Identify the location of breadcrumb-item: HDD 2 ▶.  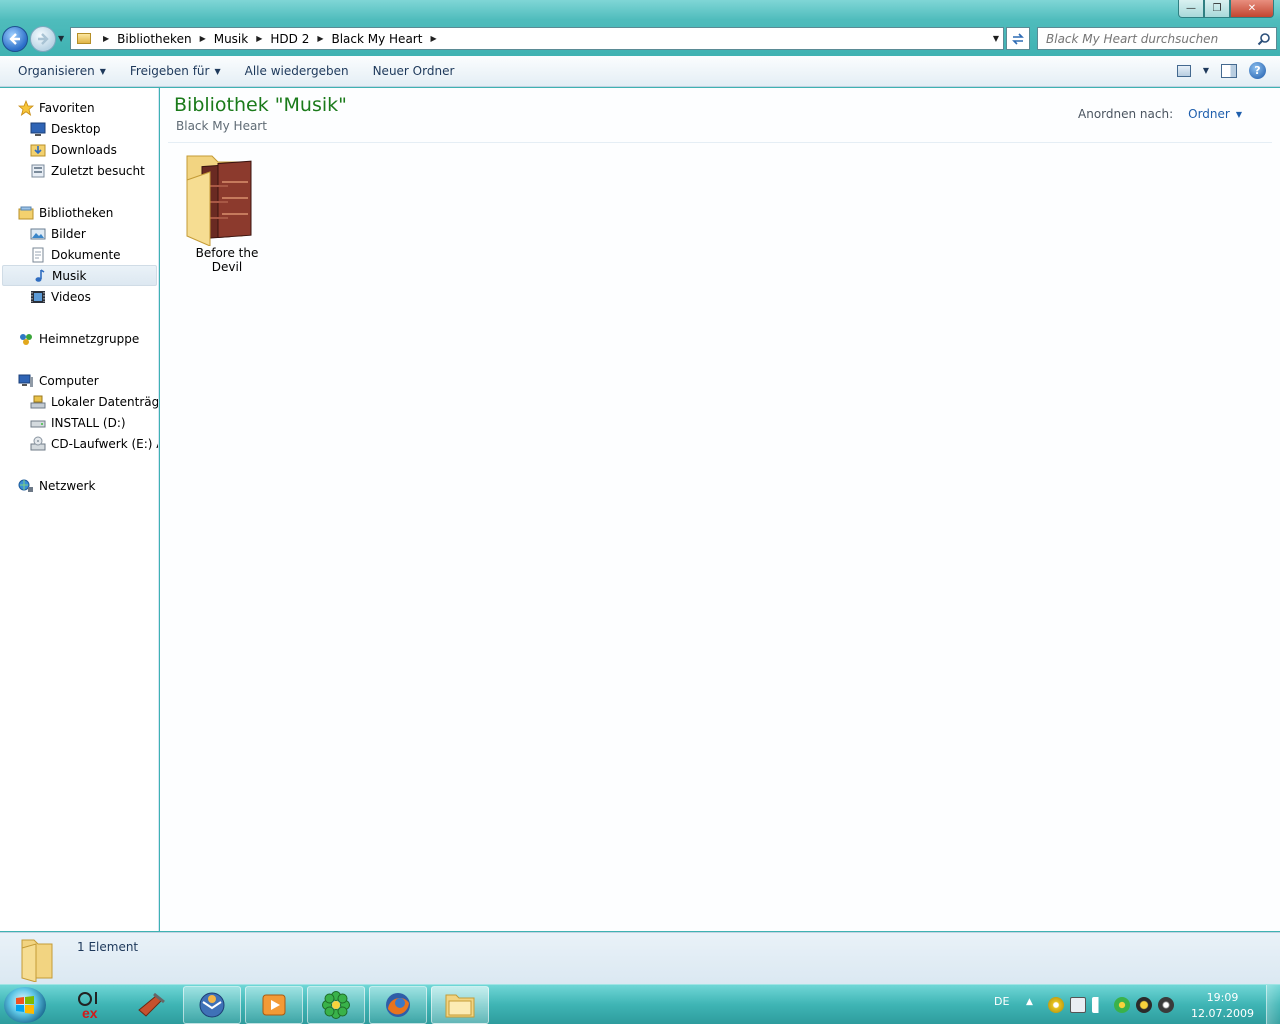
(300, 39).